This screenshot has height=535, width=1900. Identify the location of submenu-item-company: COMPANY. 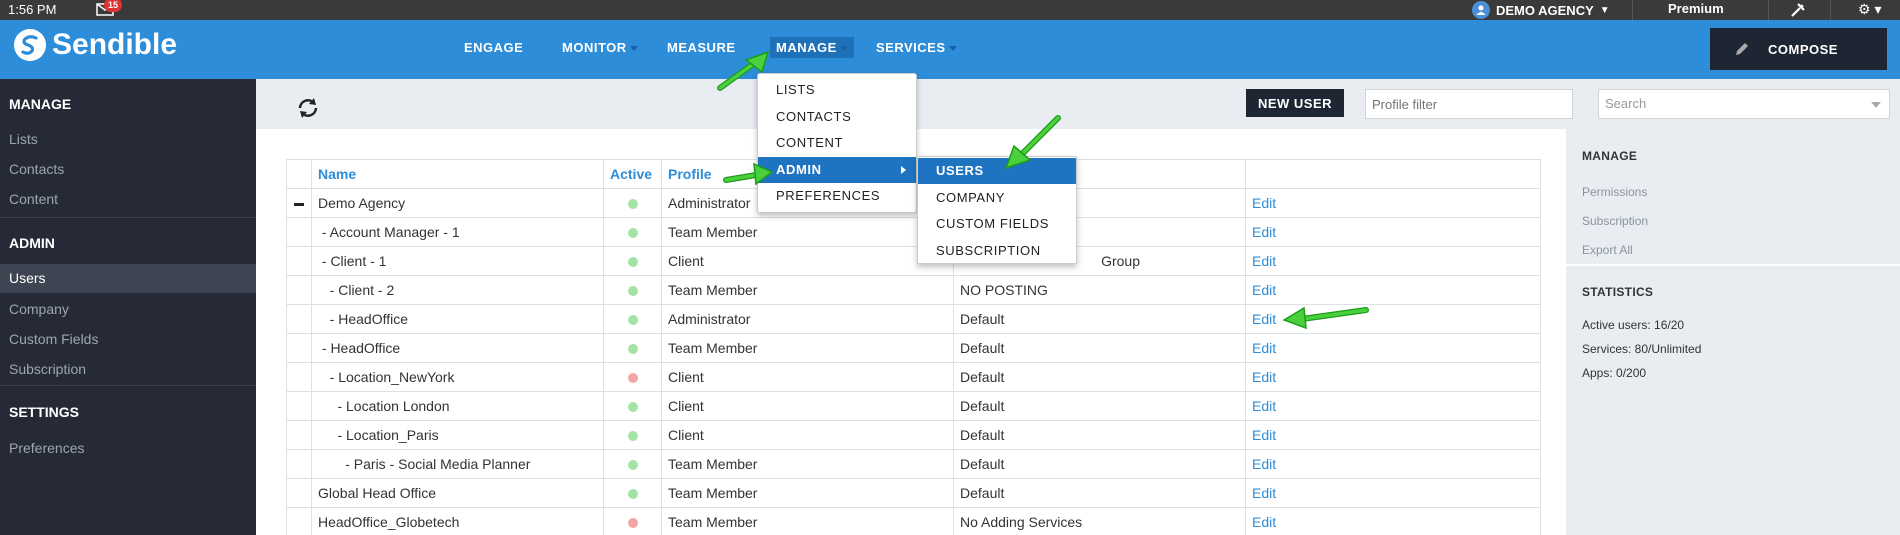
(997, 198).